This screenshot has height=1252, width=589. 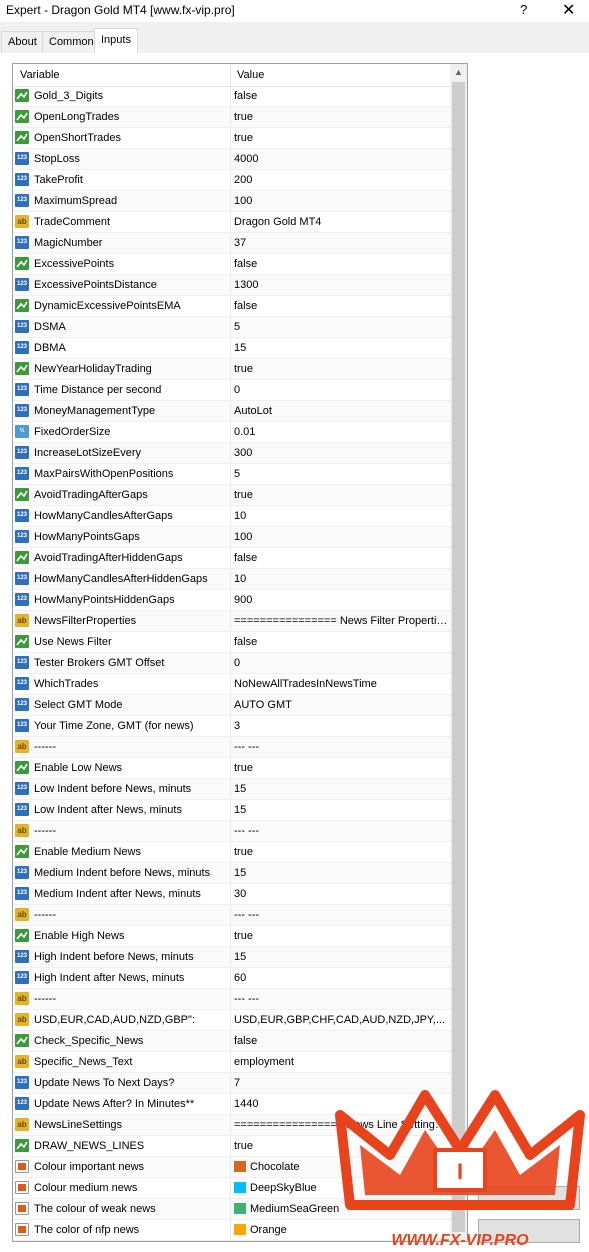 What do you see at coordinates (341, 411) in the screenshot?
I see `variable-value: AutoLot` at bounding box center [341, 411].